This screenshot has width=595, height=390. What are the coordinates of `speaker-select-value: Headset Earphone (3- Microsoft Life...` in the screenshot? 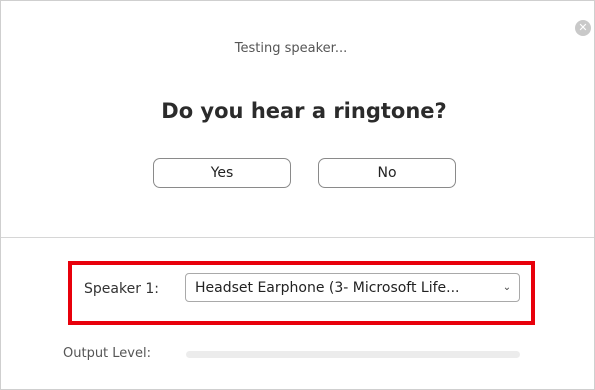 It's located at (327, 287).